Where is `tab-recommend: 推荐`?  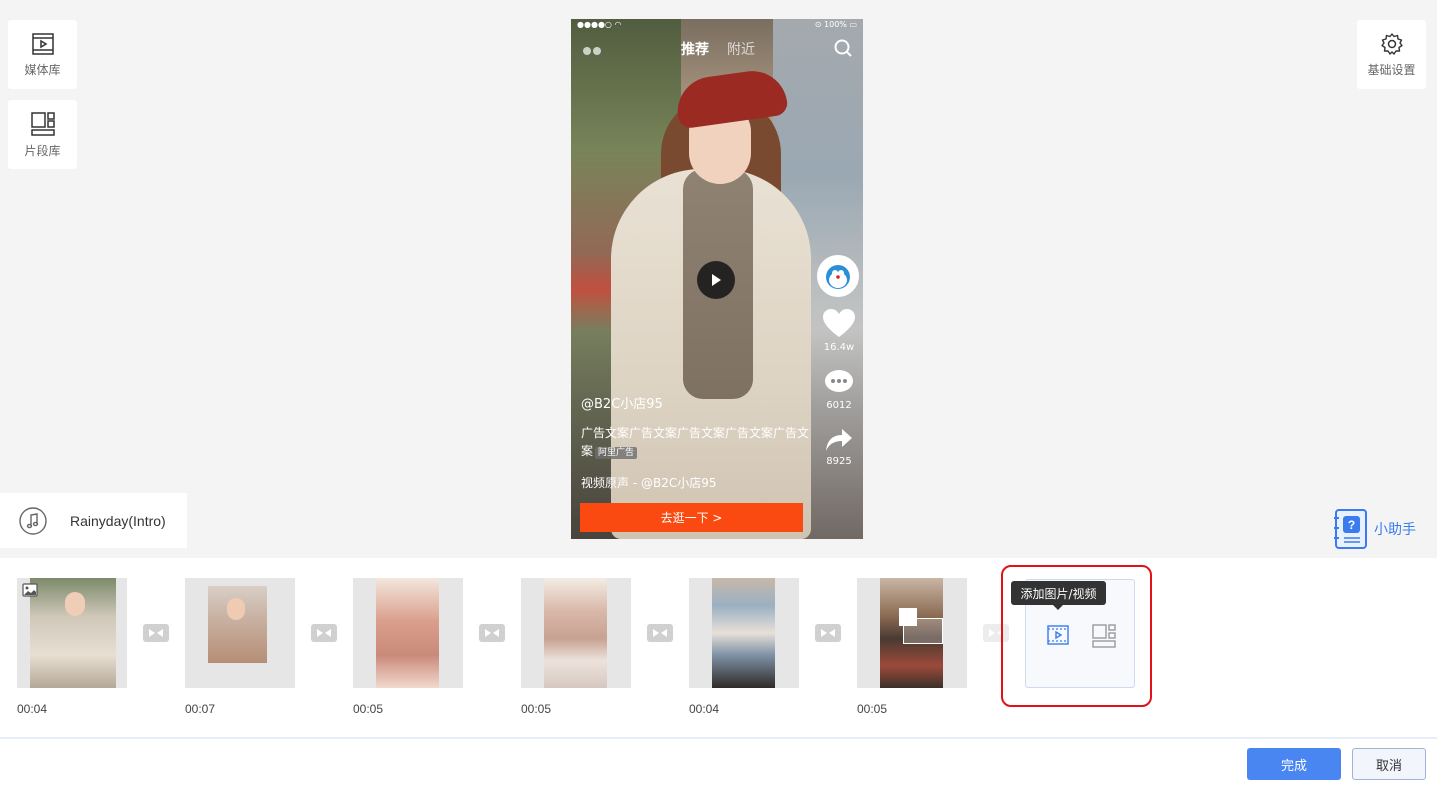
tab-recommend: 推荐 is located at coordinates (695, 50).